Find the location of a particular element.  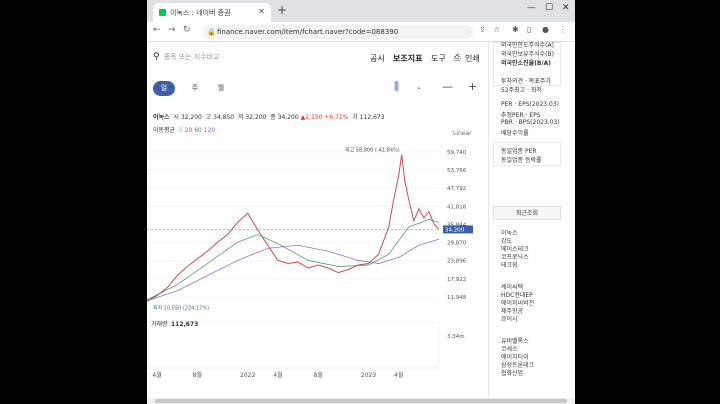

recent-views-title: 최근조회 is located at coordinates (527, 213).